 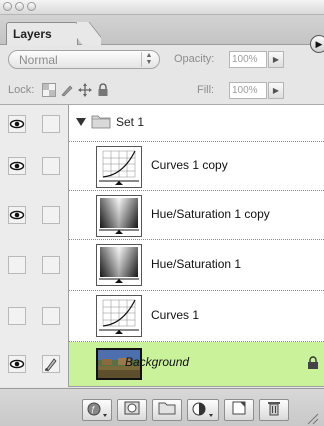 I want to click on minimize-button, so click(x=19, y=6).